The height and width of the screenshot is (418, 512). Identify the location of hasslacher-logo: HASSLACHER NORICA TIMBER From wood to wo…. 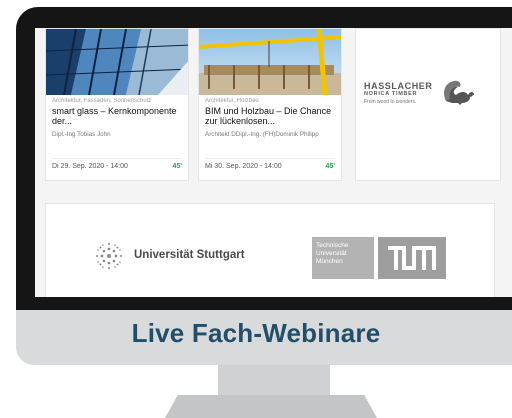
(428, 99).